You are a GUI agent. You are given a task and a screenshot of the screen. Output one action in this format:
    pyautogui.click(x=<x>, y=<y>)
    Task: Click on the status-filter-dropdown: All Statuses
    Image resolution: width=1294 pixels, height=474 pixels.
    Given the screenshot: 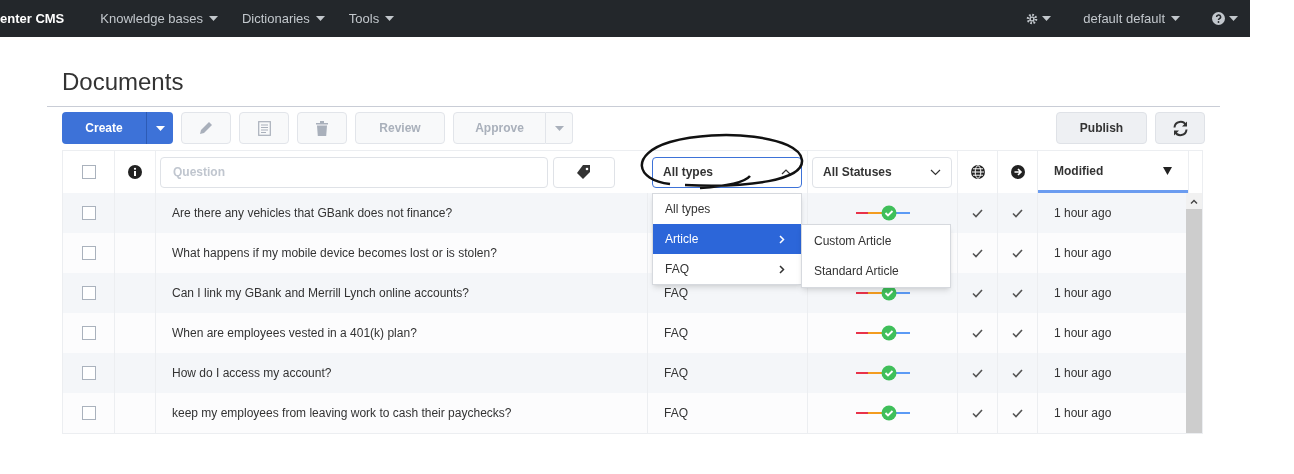 What is the action you would take?
    pyautogui.click(x=882, y=172)
    